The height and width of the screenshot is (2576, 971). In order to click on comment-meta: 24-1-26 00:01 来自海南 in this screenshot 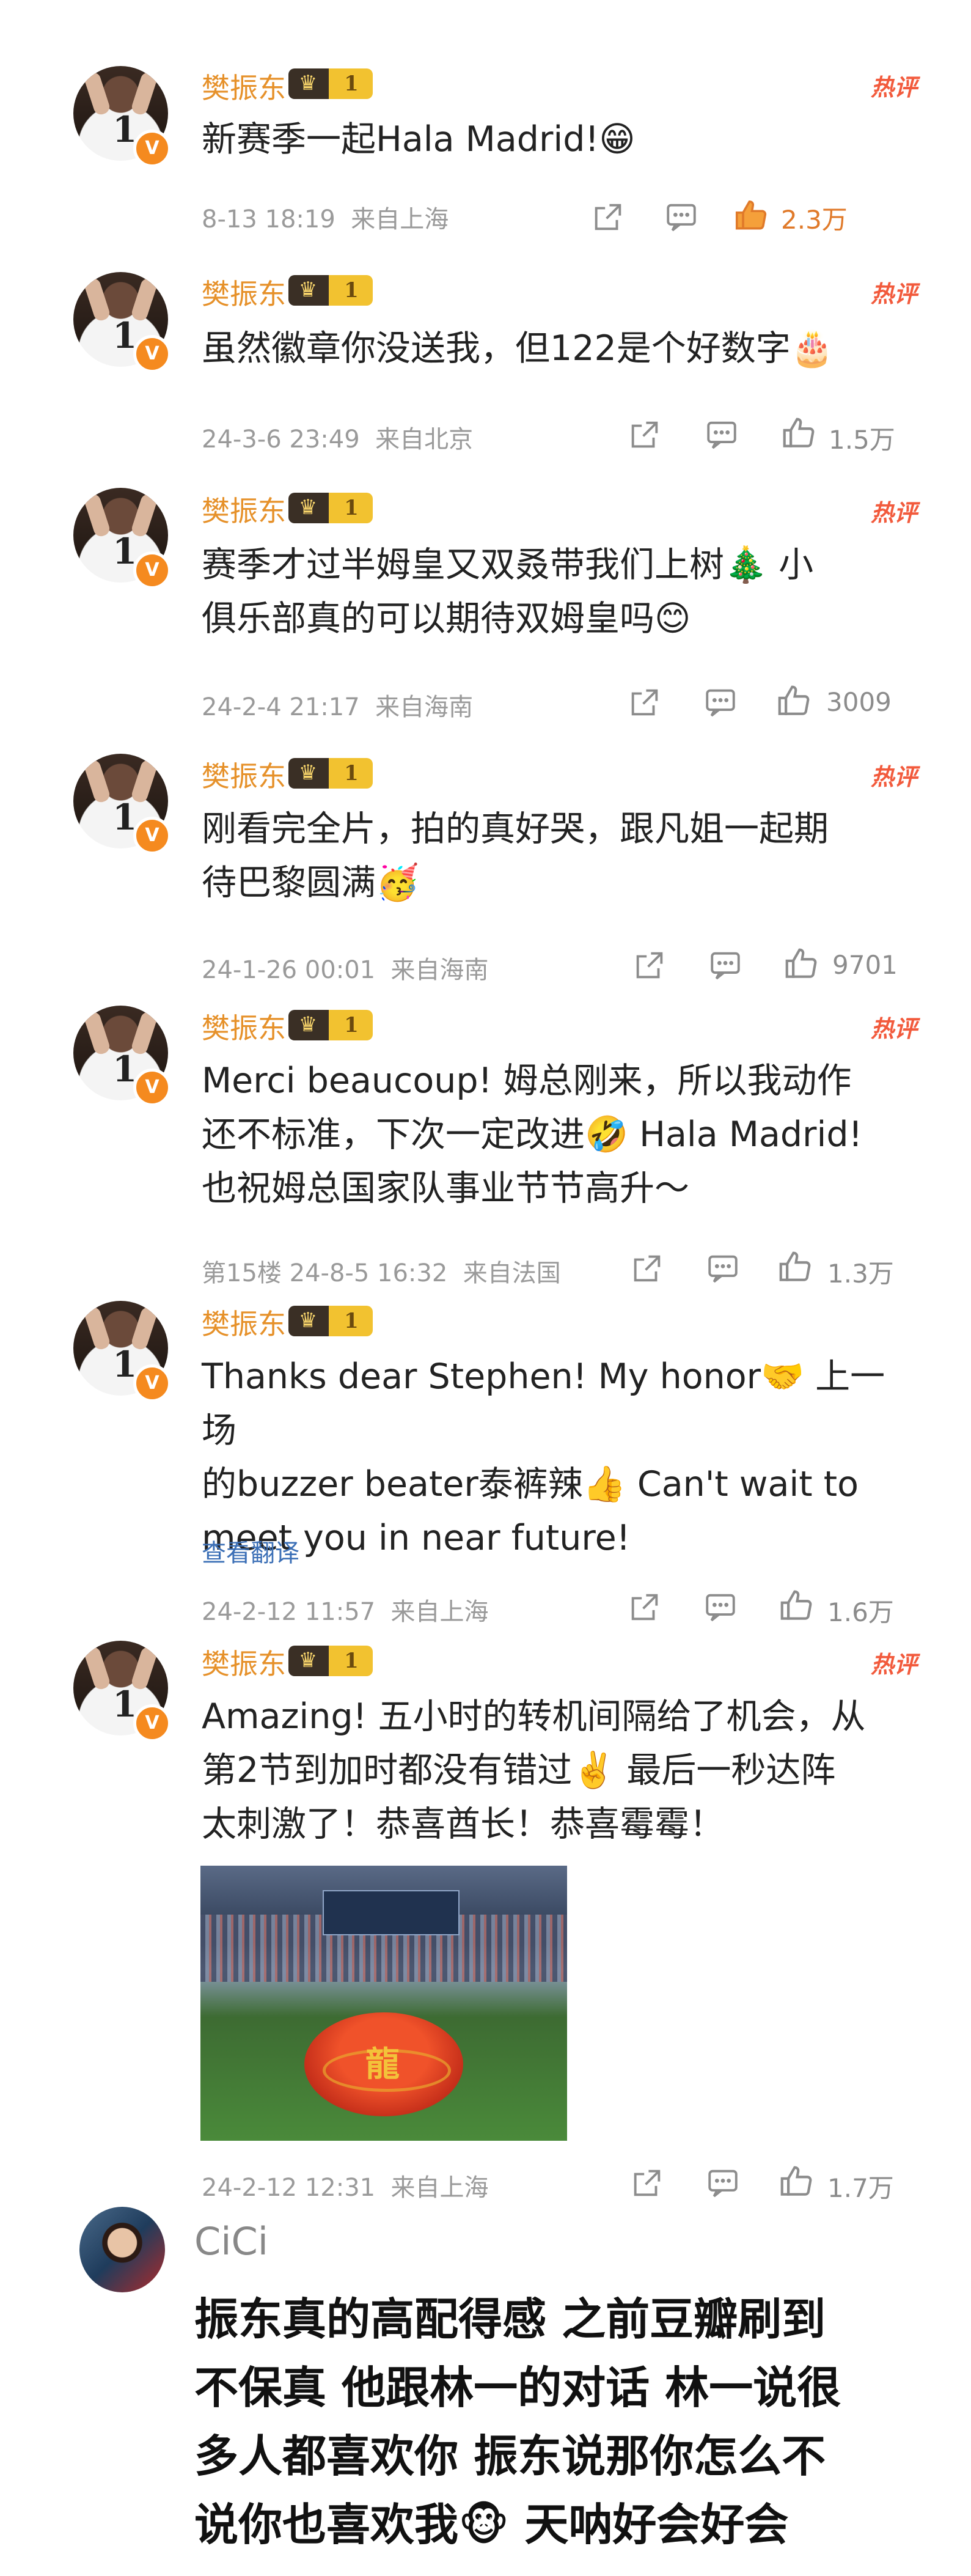, I will do `click(345, 970)`.